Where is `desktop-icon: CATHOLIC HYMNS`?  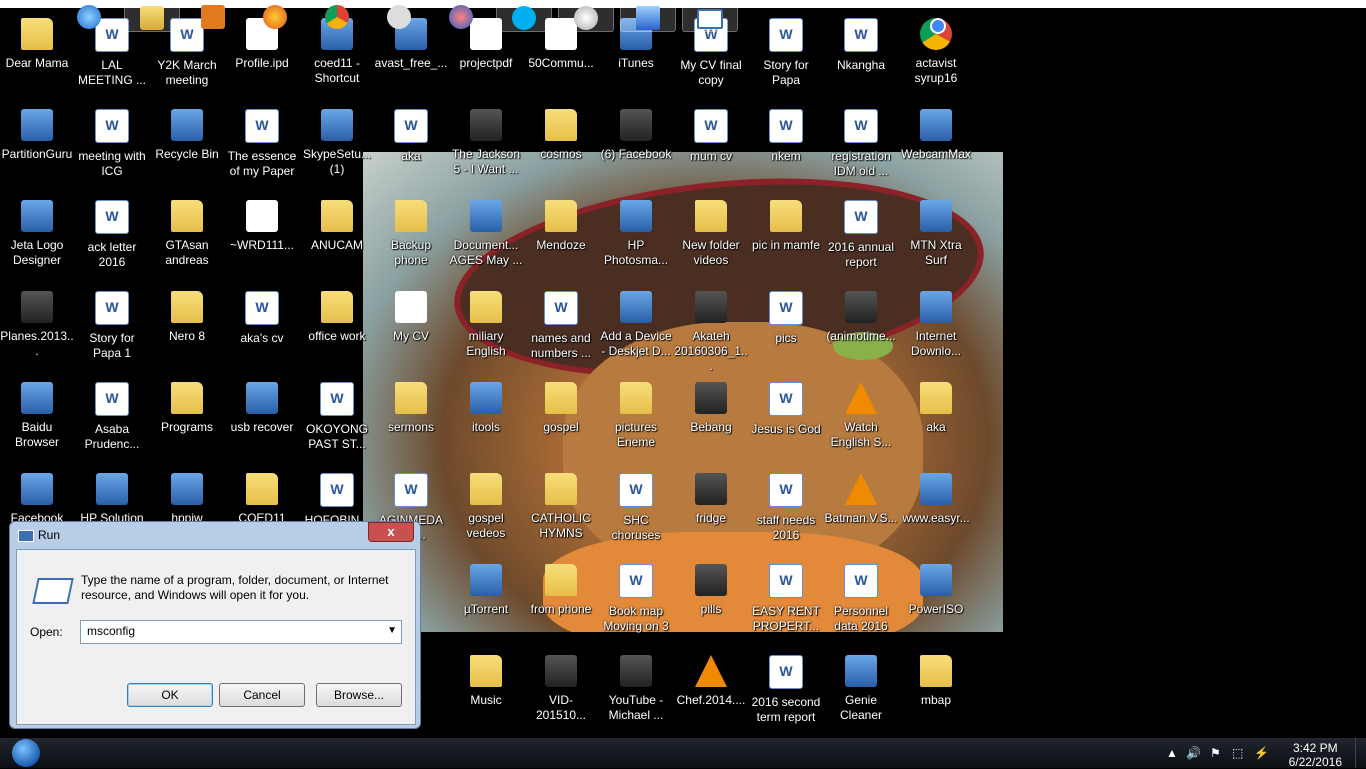 desktop-icon: CATHOLIC HYMNS is located at coordinates (561, 505).